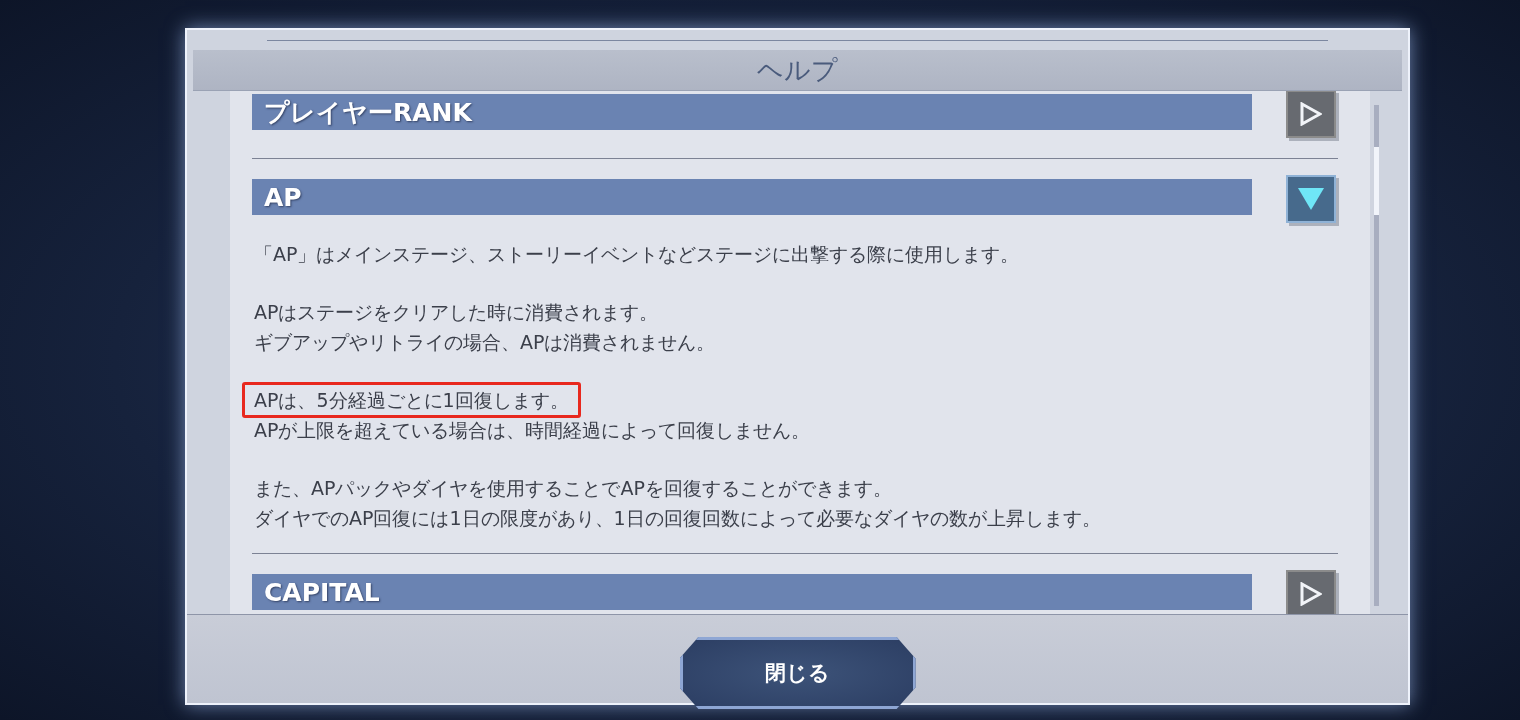  What do you see at coordinates (677, 518) in the screenshot?
I see `help-text: ダイヤでのAP回復には1日の限度があり、1日の回復回数によって必要なダイヤの数が上昇します。` at bounding box center [677, 518].